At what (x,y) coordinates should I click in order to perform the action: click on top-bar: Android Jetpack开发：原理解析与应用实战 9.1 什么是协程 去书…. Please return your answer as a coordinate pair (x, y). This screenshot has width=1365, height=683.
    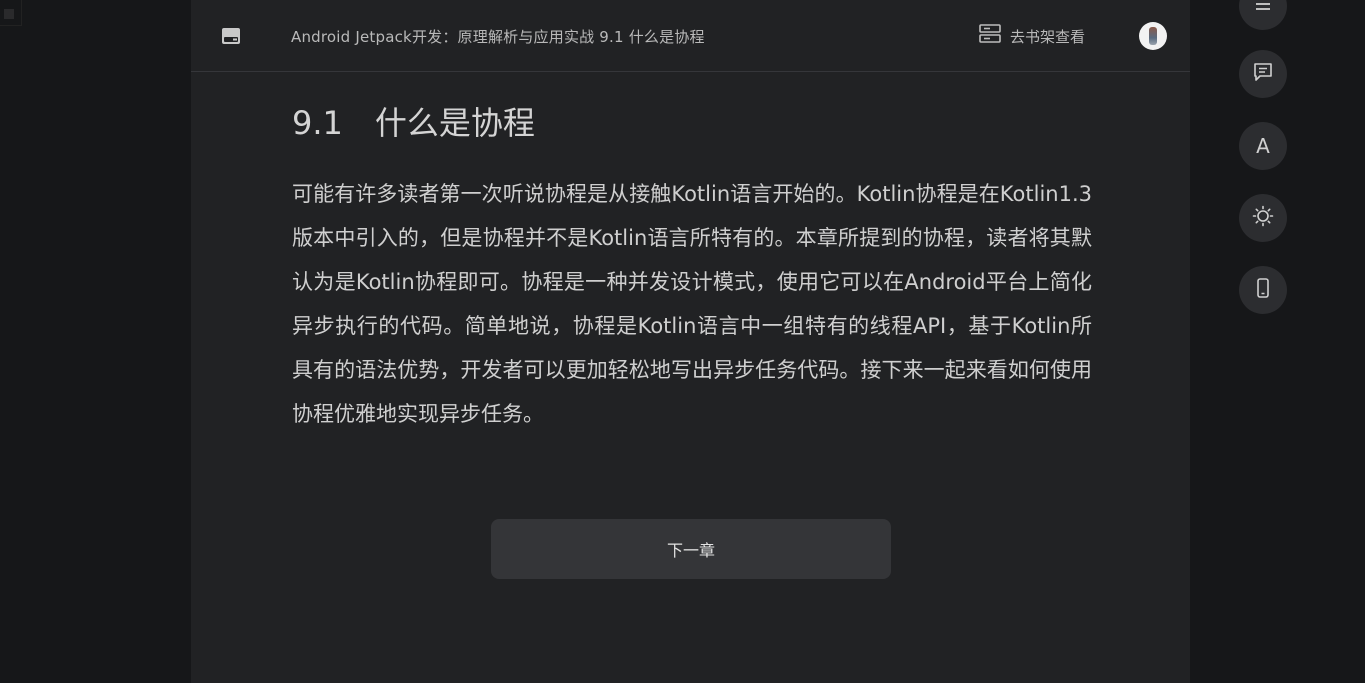
    Looking at the image, I should click on (690, 36).